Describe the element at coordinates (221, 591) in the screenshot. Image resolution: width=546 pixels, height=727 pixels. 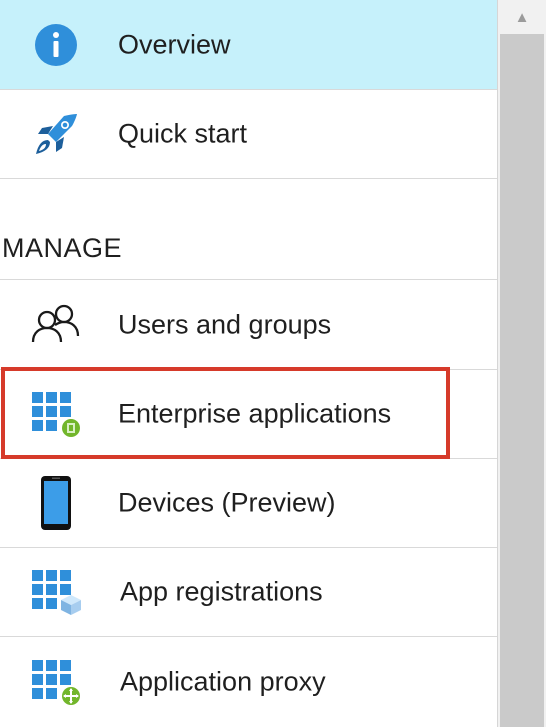
I see `menu-item-label: App registrations` at that location.